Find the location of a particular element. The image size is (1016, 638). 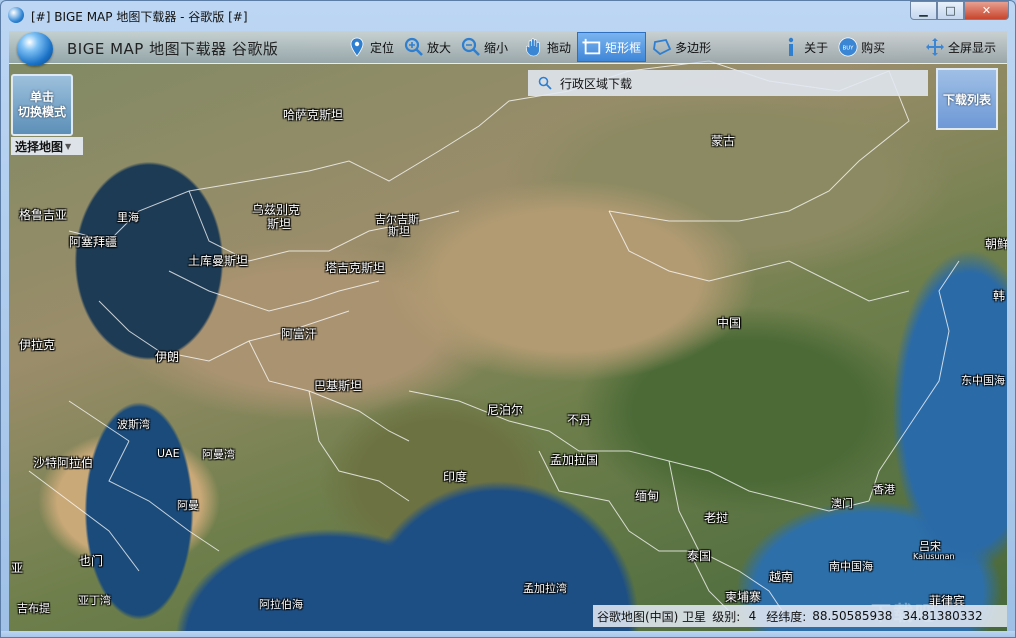

level-value: 4 is located at coordinates (752, 616).